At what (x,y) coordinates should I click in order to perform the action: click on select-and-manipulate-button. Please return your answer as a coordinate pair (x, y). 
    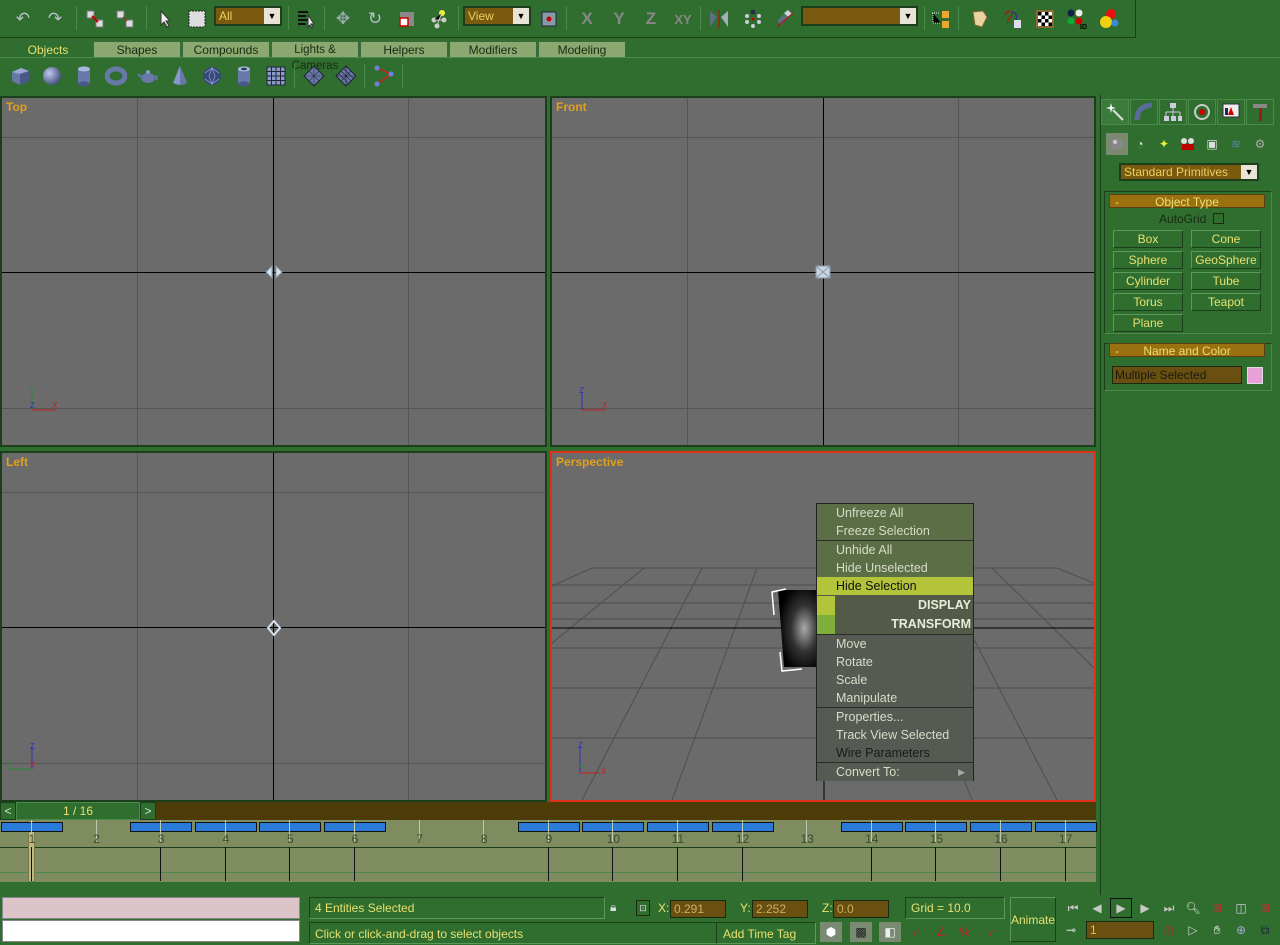
    Looking at the image, I should click on (439, 19).